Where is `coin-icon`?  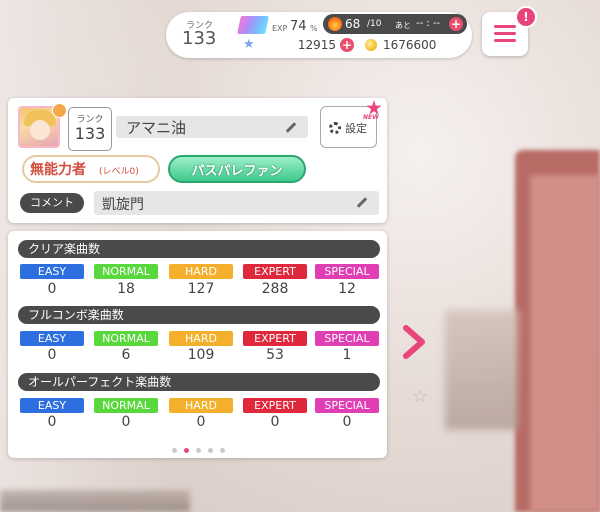 coin-icon is located at coordinates (371, 45).